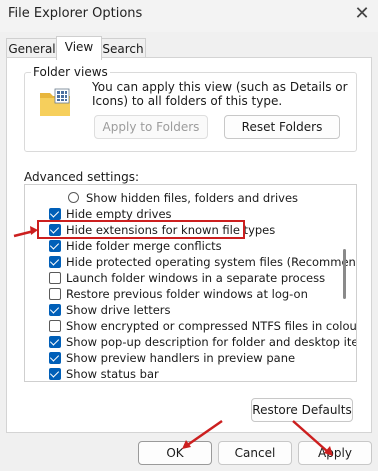 This screenshot has height=471, width=378. Describe the element at coordinates (362, 14) in the screenshot. I see `close-icon: ✕` at that location.